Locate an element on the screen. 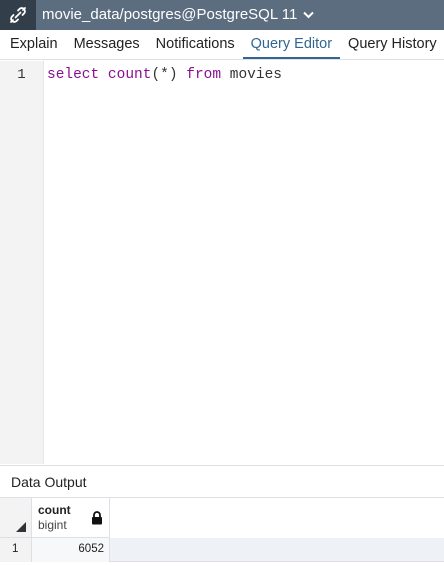 This screenshot has height=566, width=444. connection-selector: movie_data/postgres@PostgreSQL 11 is located at coordinates (175, 15).